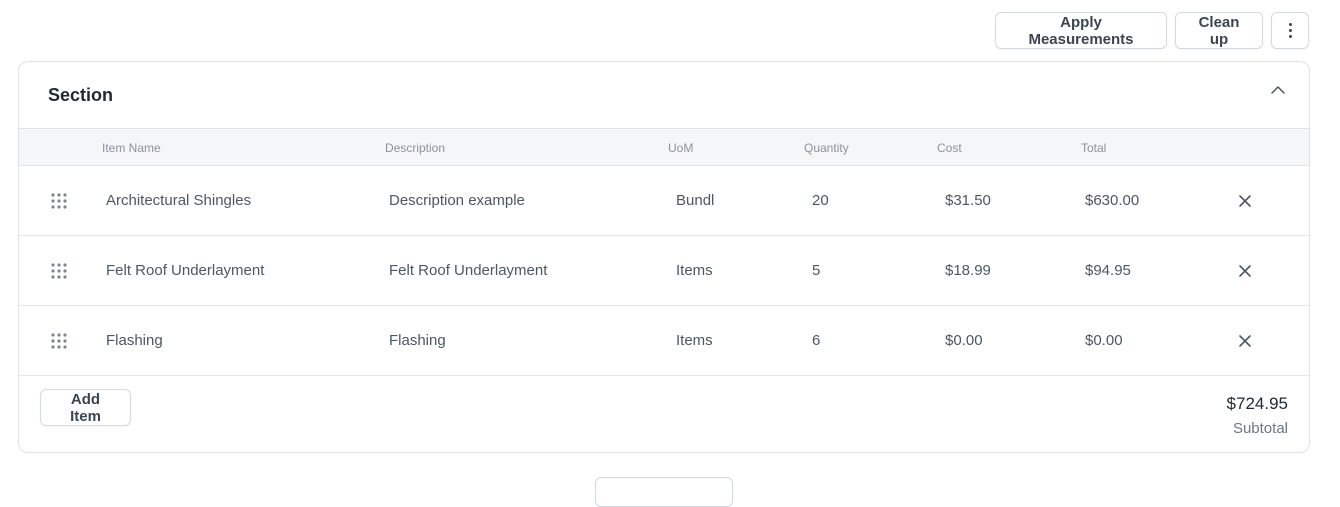 This screenshot has height=507, width=1340. I want to click on item-total: $94.95, so click(1108, 270).